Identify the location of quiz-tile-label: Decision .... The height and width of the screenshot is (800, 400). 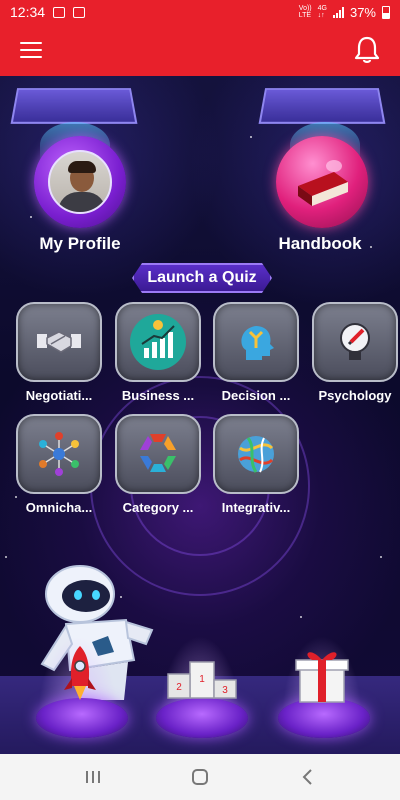
(256, 395).